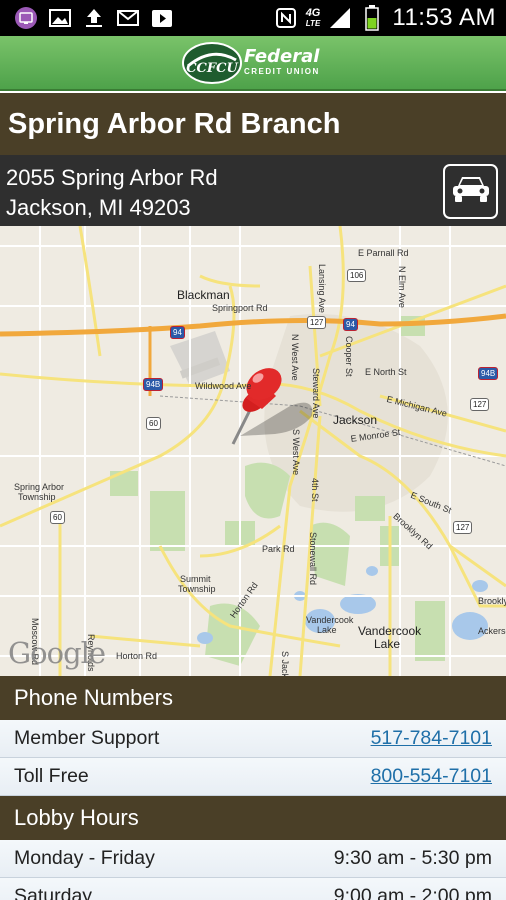 This screenshot has width=506, height=900. Describe the element at coordinates (37, 497) in the screenshot. I see `map-label-spring-arbor-twp: Township` at that location.